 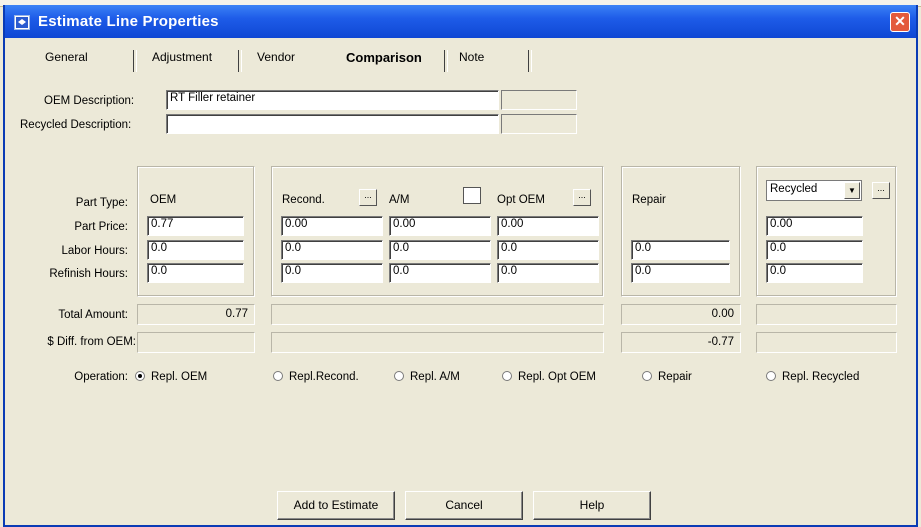 I want to click on part-price-label: Part Price:, so click(x=101, y=227).